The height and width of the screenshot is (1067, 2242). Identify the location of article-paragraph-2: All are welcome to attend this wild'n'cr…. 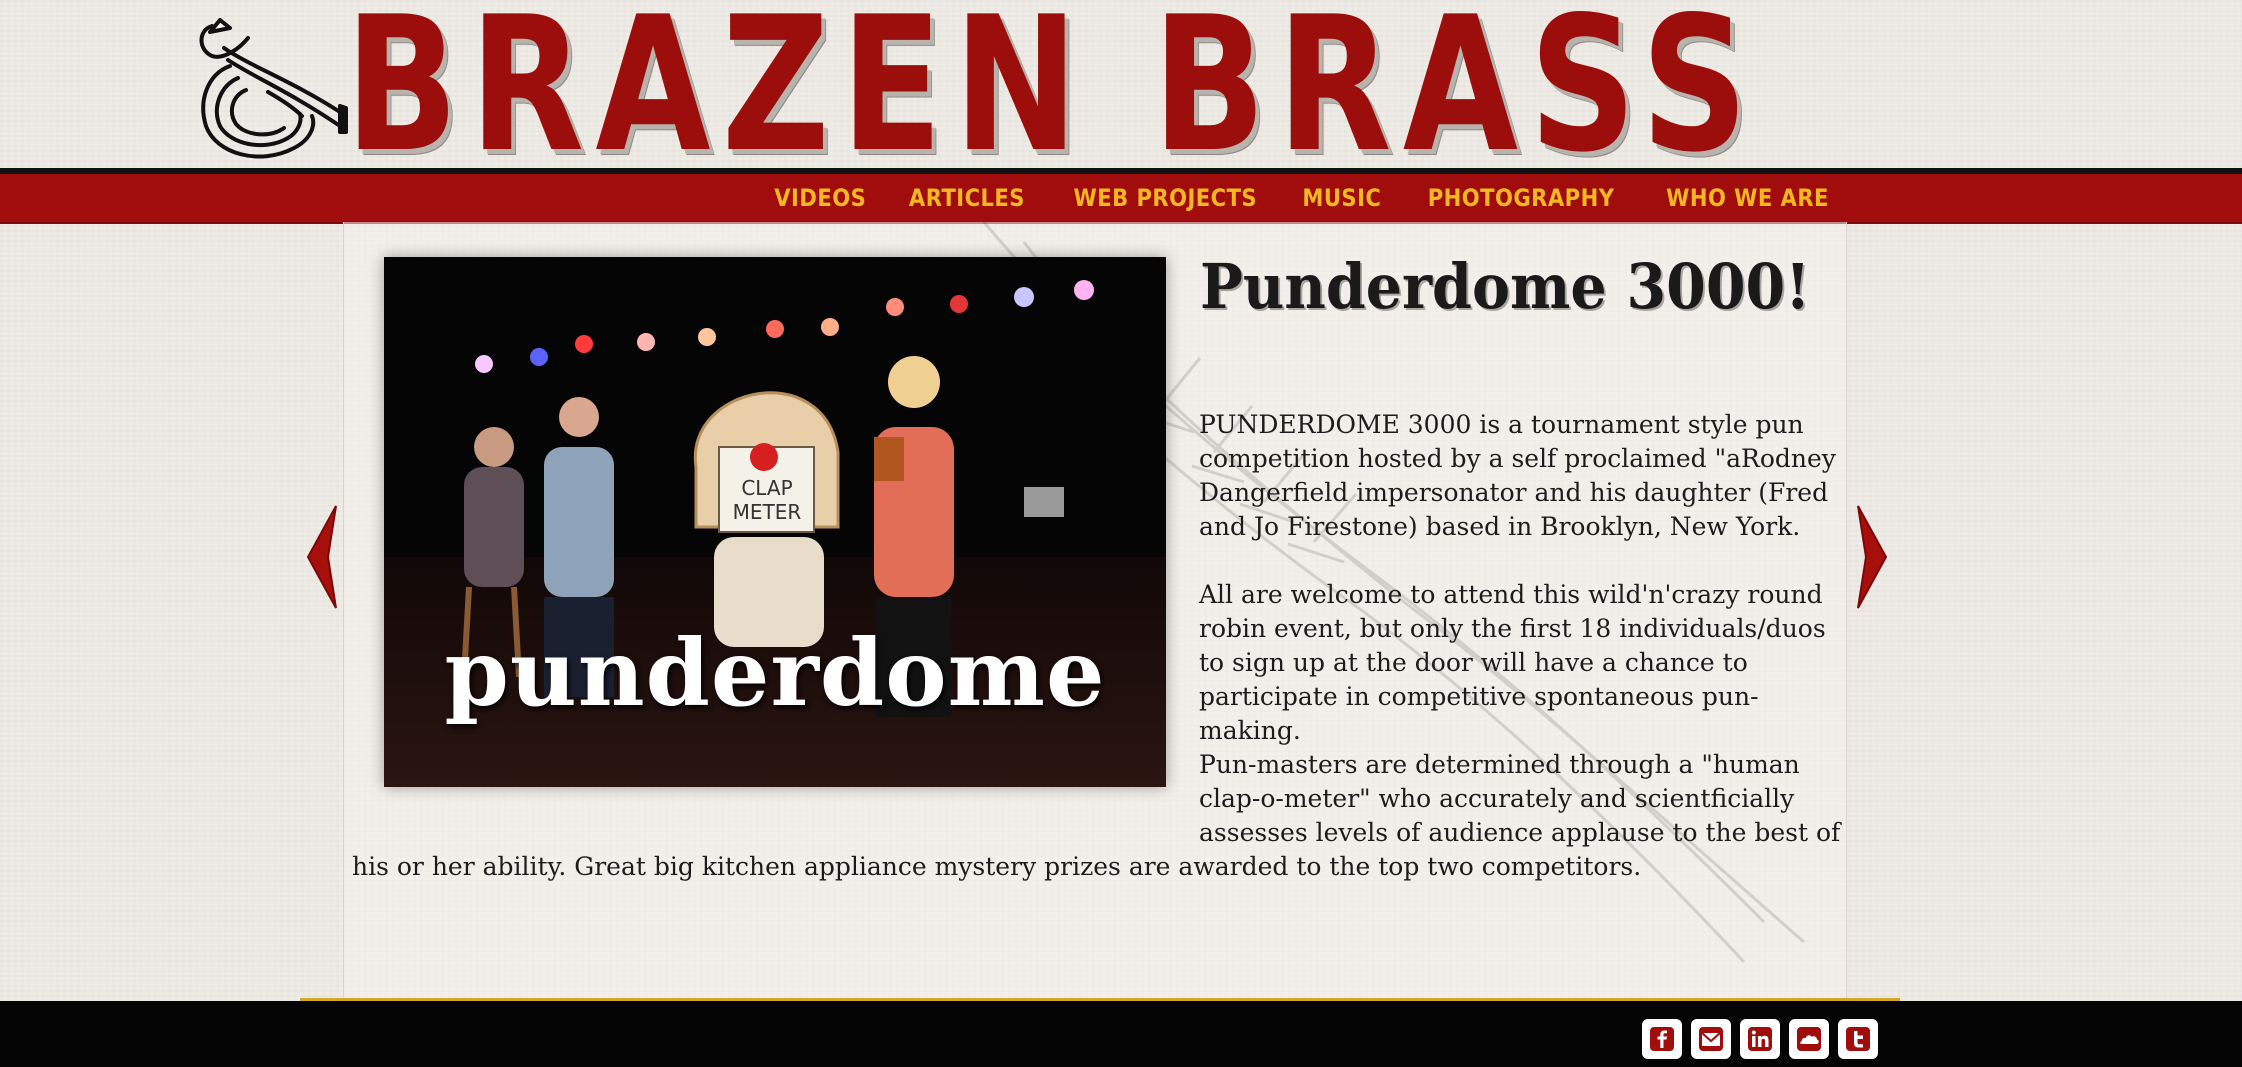
(1512, 662).